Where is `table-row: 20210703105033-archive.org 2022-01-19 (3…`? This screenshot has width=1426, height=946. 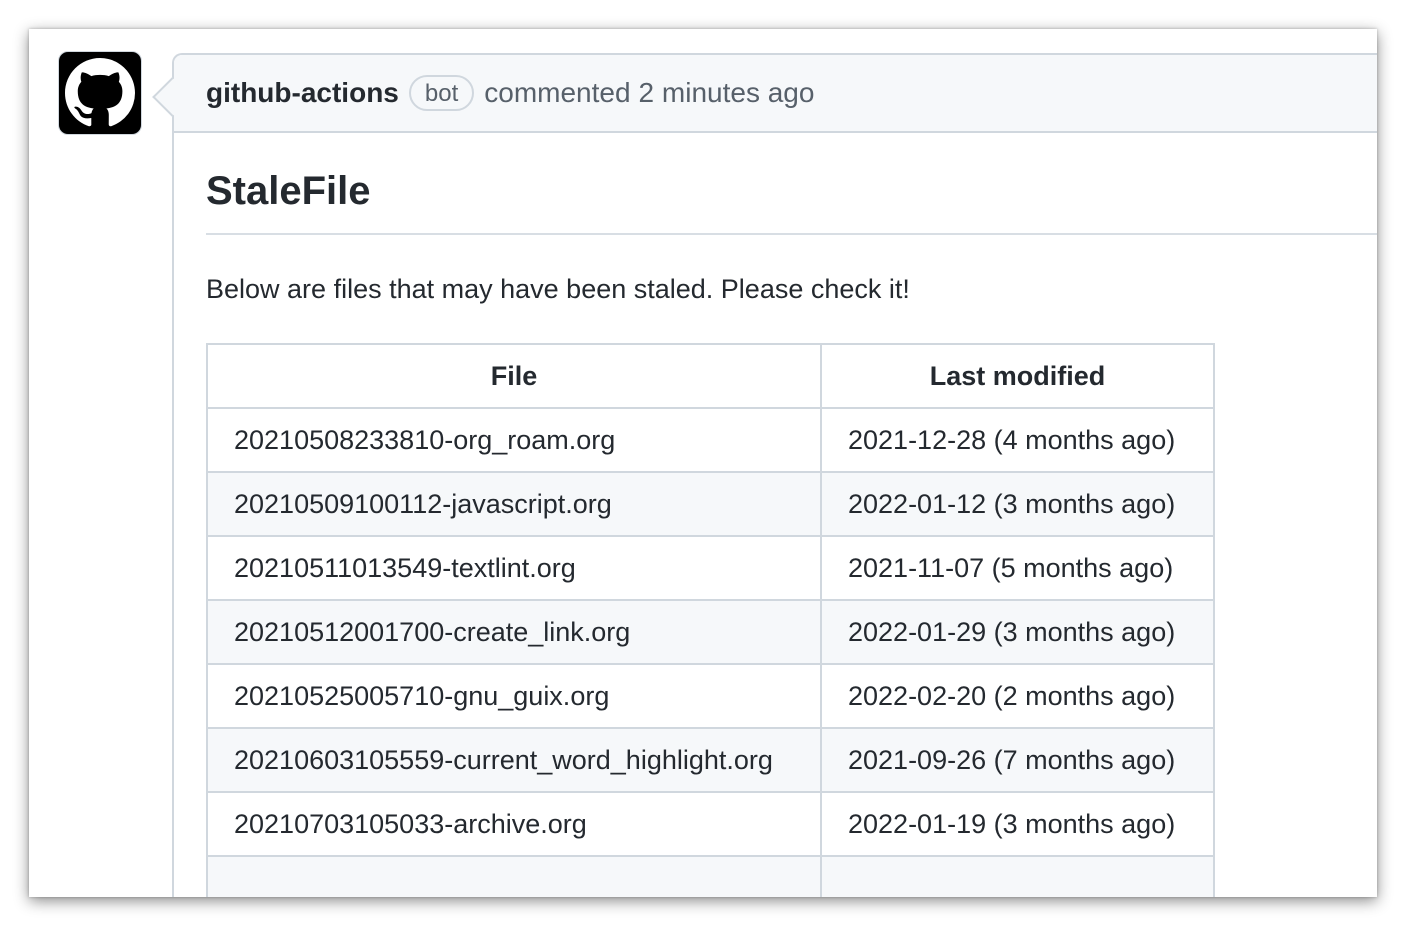
table-row: 20210703105033-archive.org 2022-01-19 (3… is located at coordinates (710, 824).